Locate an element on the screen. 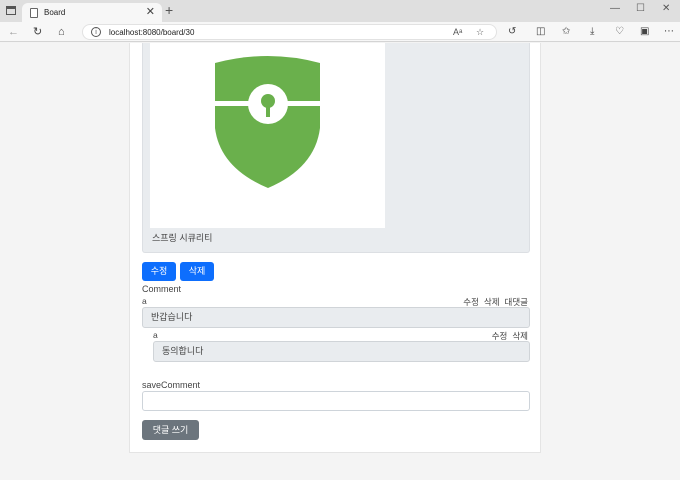  browser-essentials-icon: ♡ is located at coordinates (619, 32).